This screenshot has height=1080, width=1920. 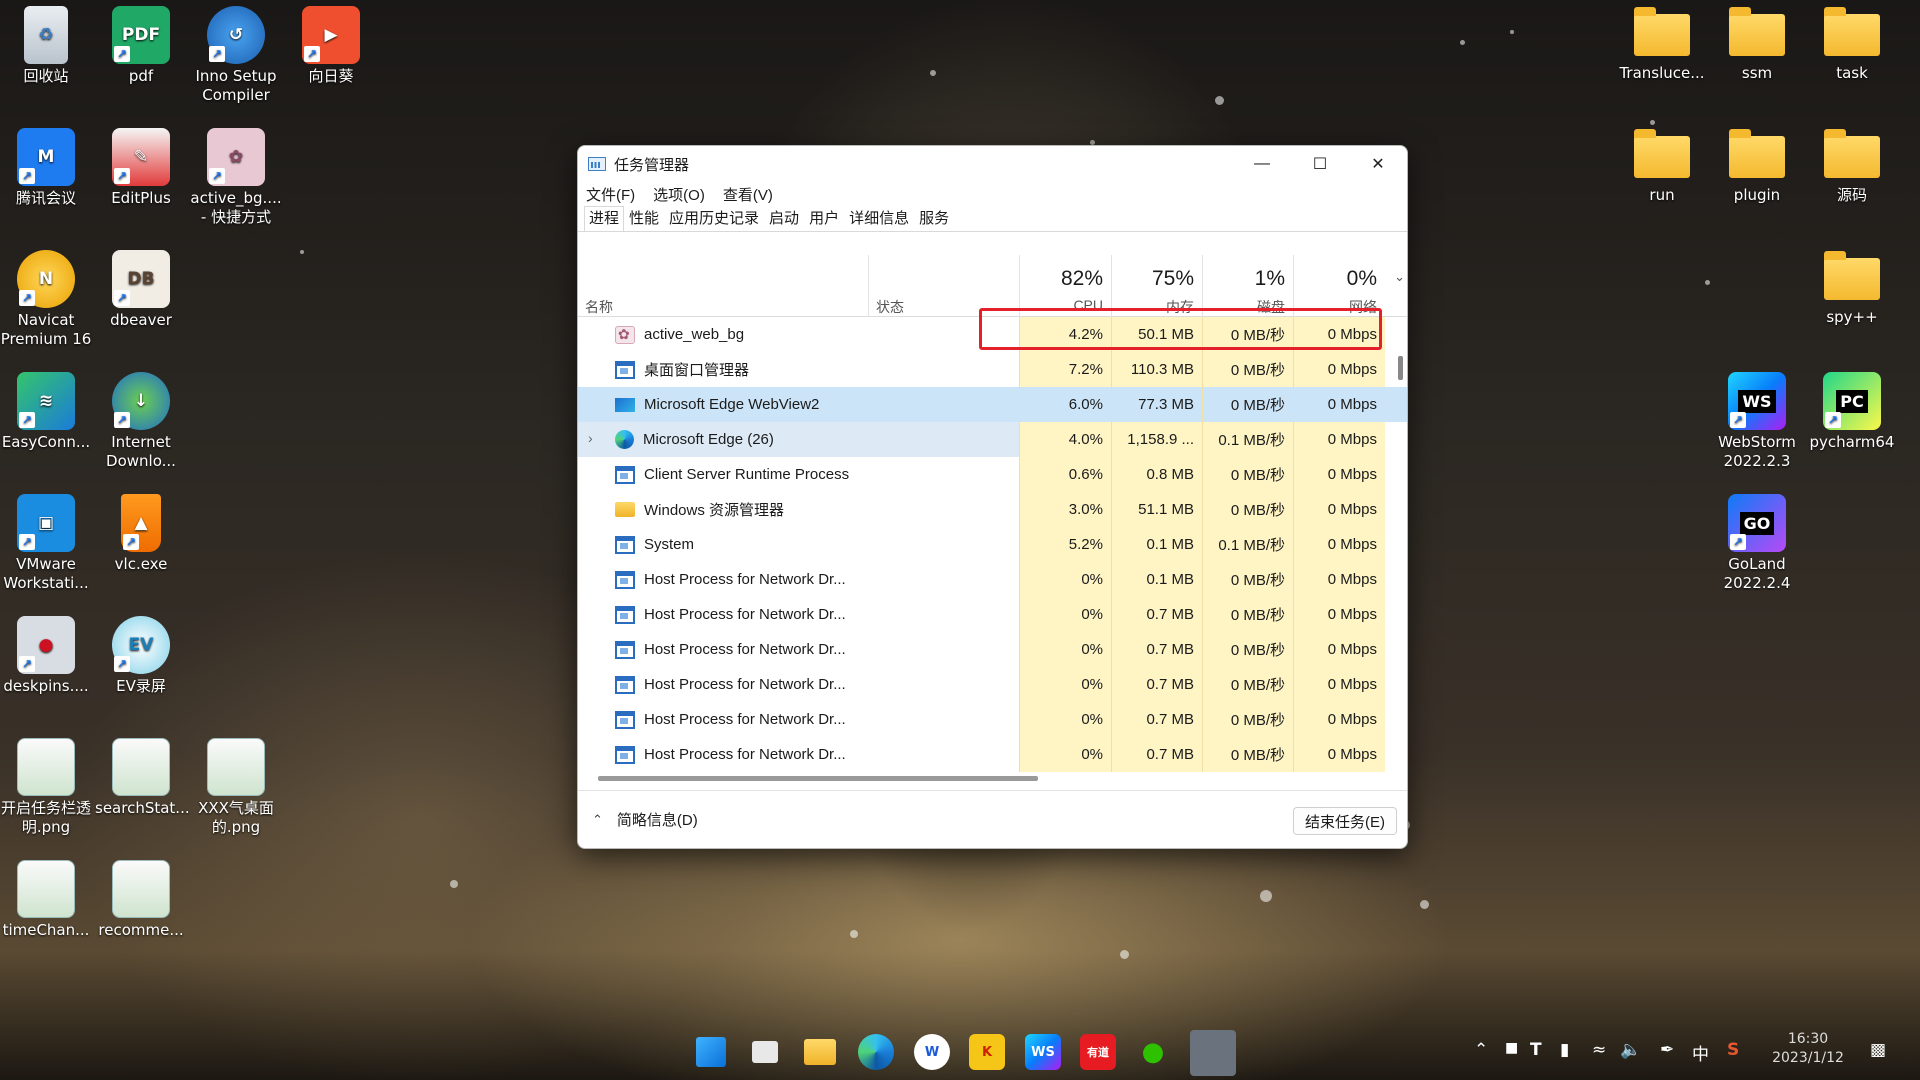 What do you see at coordinates (46, 168) in the screenshot?
I see `desktop-icon: M ↗ 腾讯会议` at bounding box center [46, 168].